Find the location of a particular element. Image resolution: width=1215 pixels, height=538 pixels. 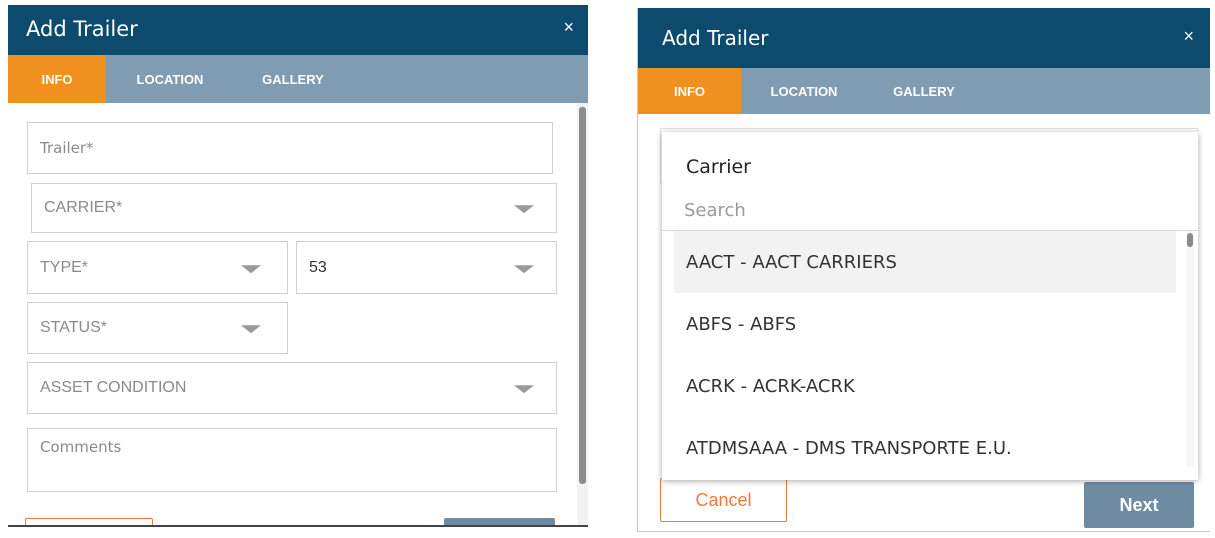

dropdown-scrollbar-track is located at coordinates (1190, 349).